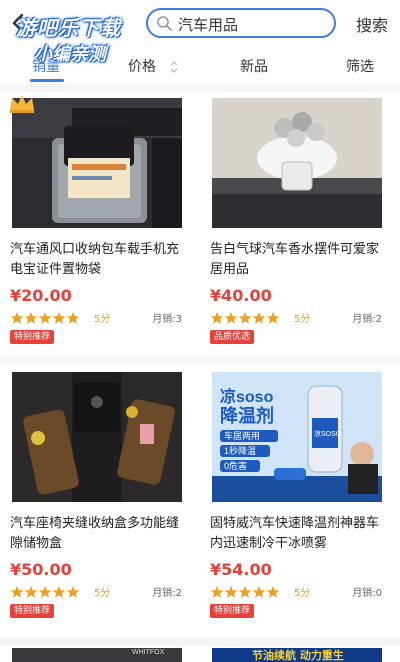  I want to click on image-brand-text: 凉soso, so click(247, 396).